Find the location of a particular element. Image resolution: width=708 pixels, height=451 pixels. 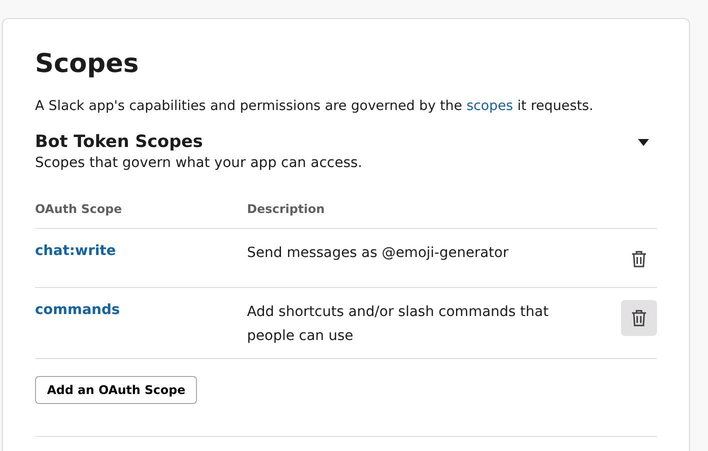

scope-link: chat:write is located at coordinates (75, 250).